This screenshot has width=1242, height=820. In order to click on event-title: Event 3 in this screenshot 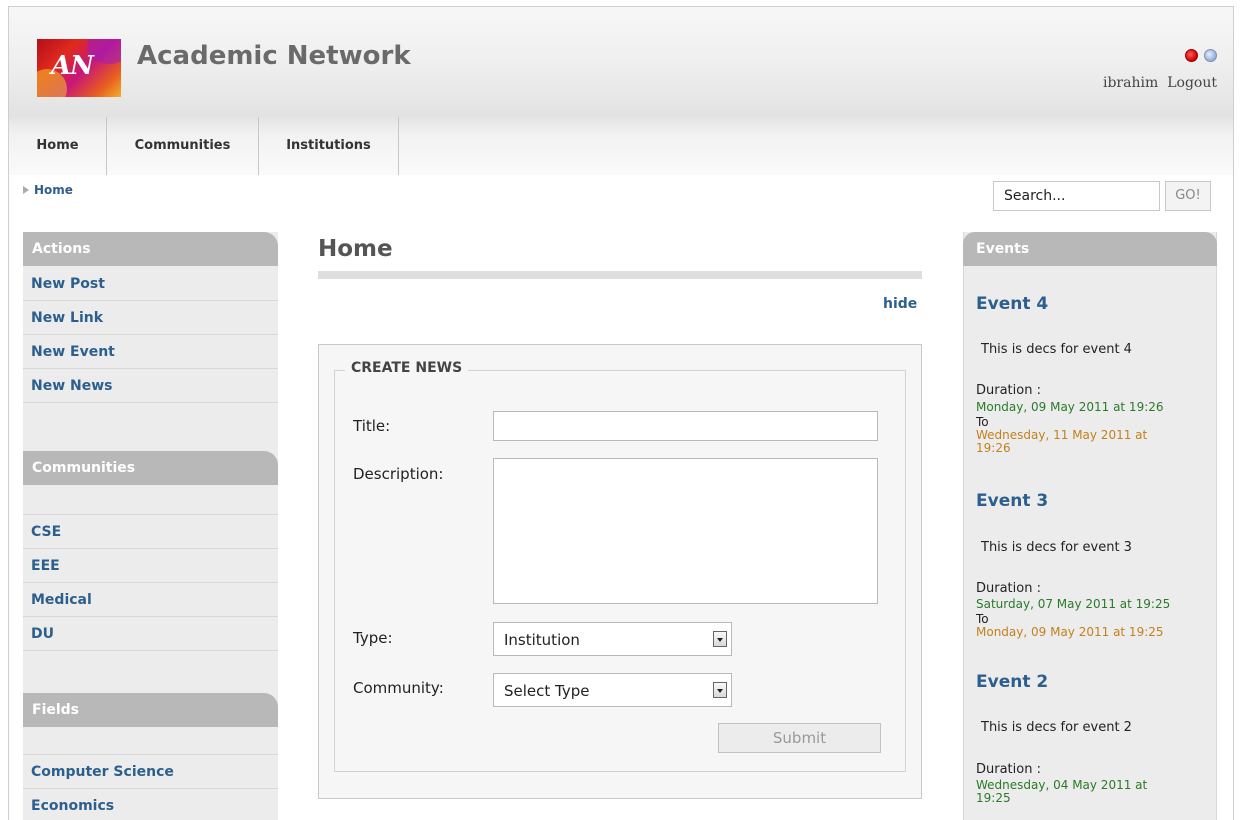, I will do `click(1012, 501)`.